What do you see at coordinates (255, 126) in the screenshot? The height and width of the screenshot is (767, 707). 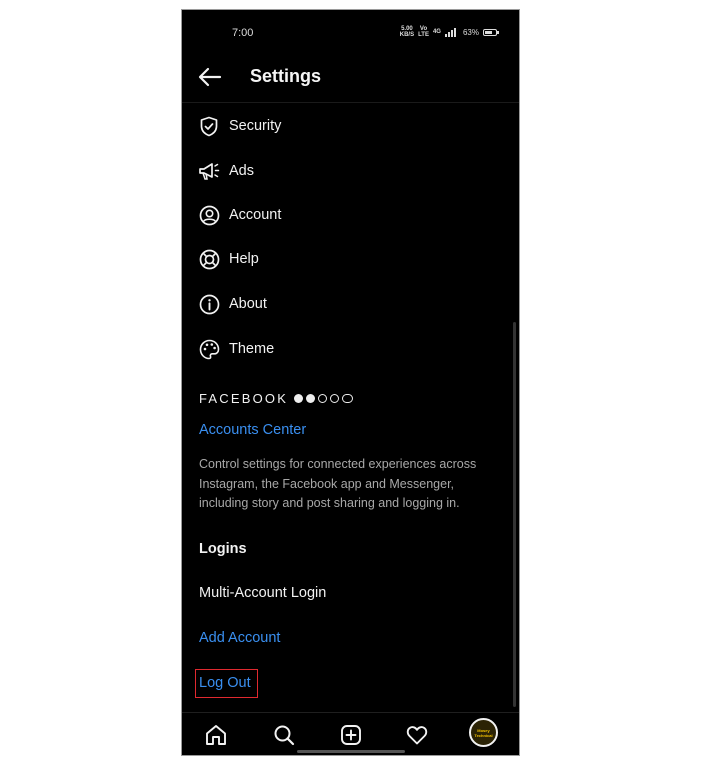 I see `menu-item-label: Security` at bounding box center [255, 126].